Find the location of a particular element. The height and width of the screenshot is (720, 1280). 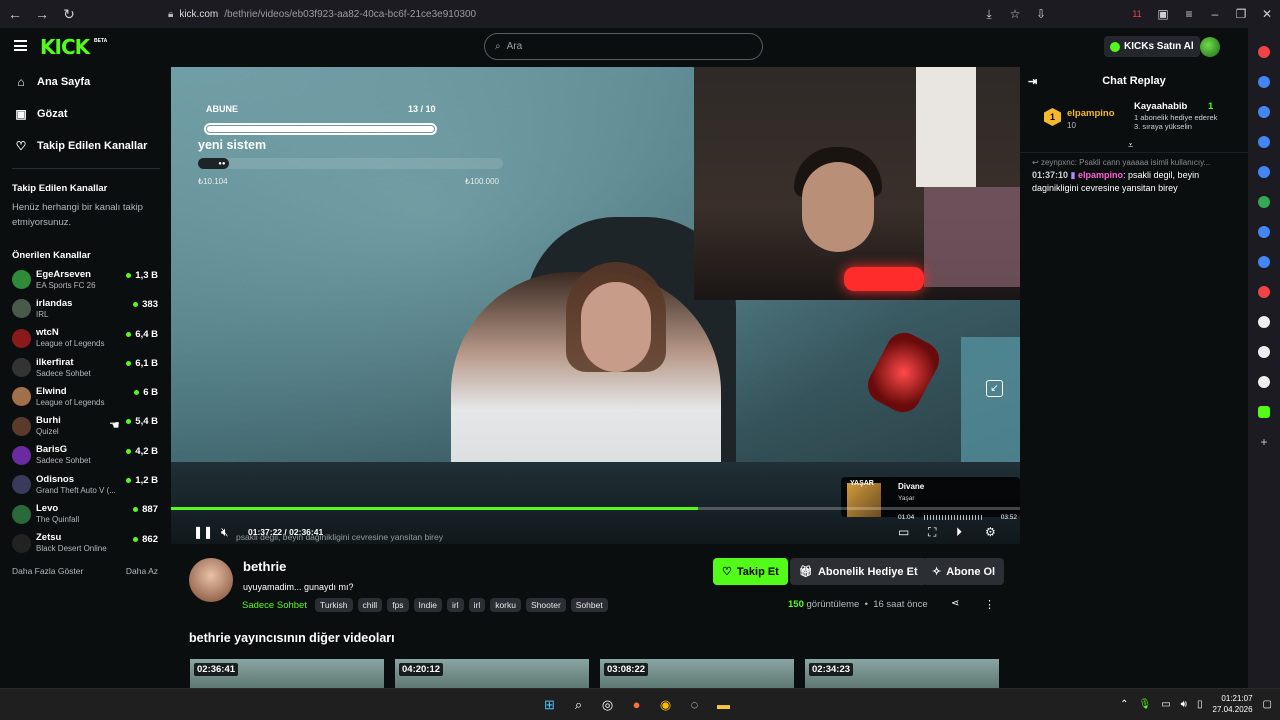

tag-chip: Turkish is located at coordinates (333, 605).